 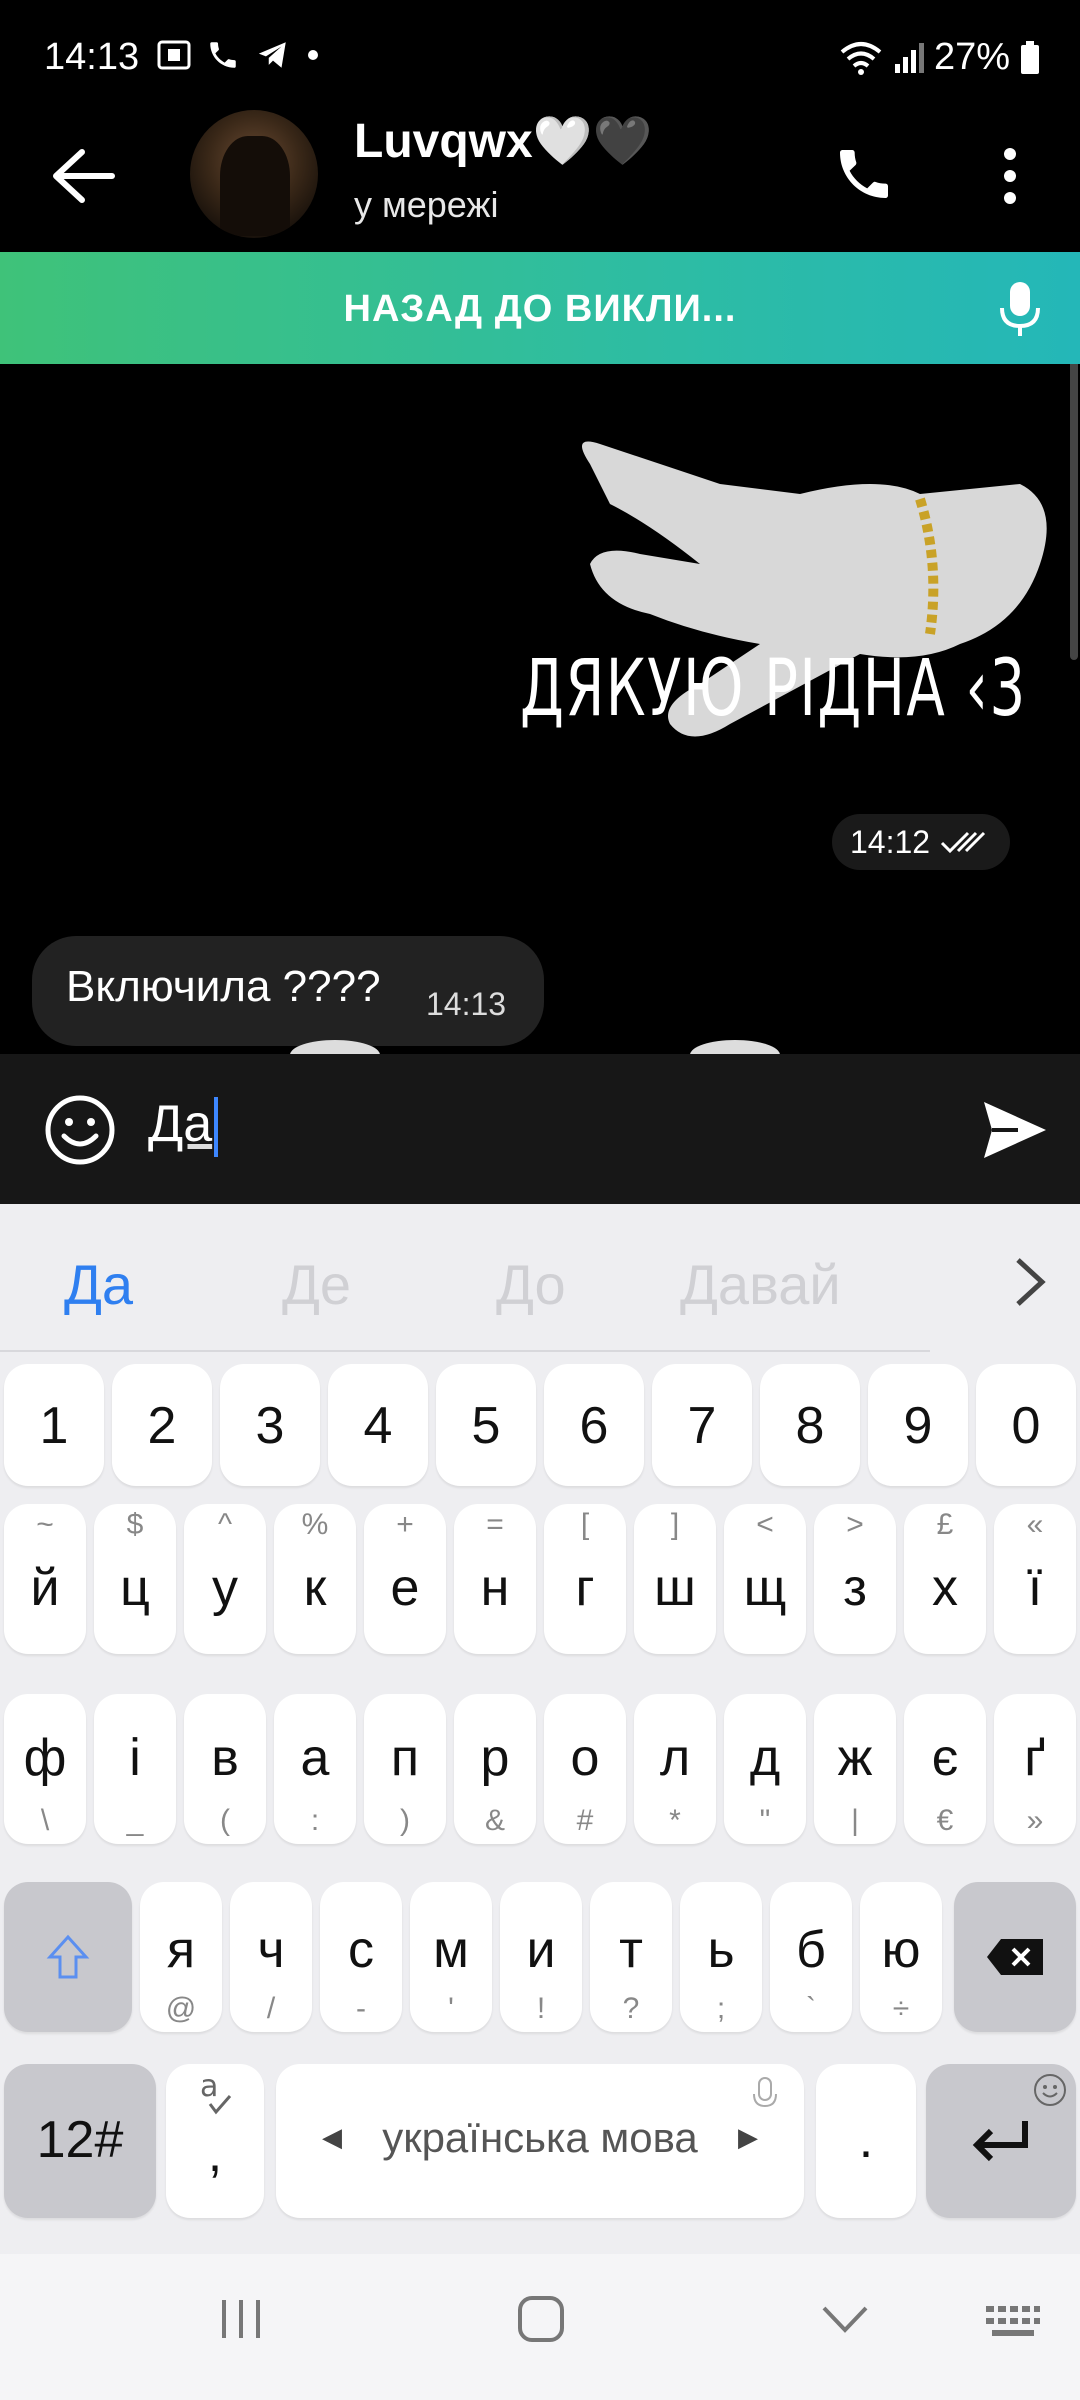 I want to click on key-row2-2: в(, so click(x=225, y=1769).